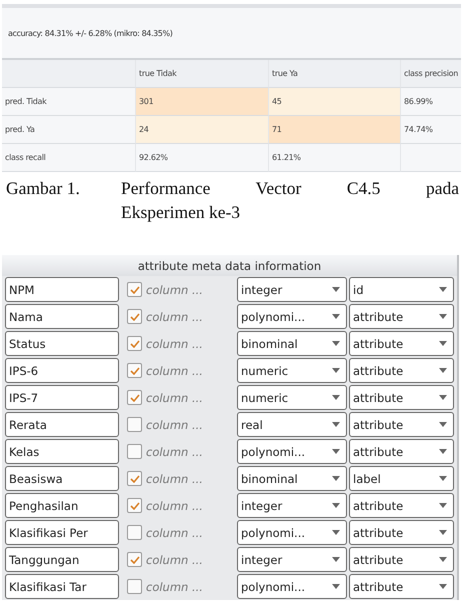  Describe the element at coordinates (431, 74) in the screenshot. I see `header-cell: class precision` at that location.